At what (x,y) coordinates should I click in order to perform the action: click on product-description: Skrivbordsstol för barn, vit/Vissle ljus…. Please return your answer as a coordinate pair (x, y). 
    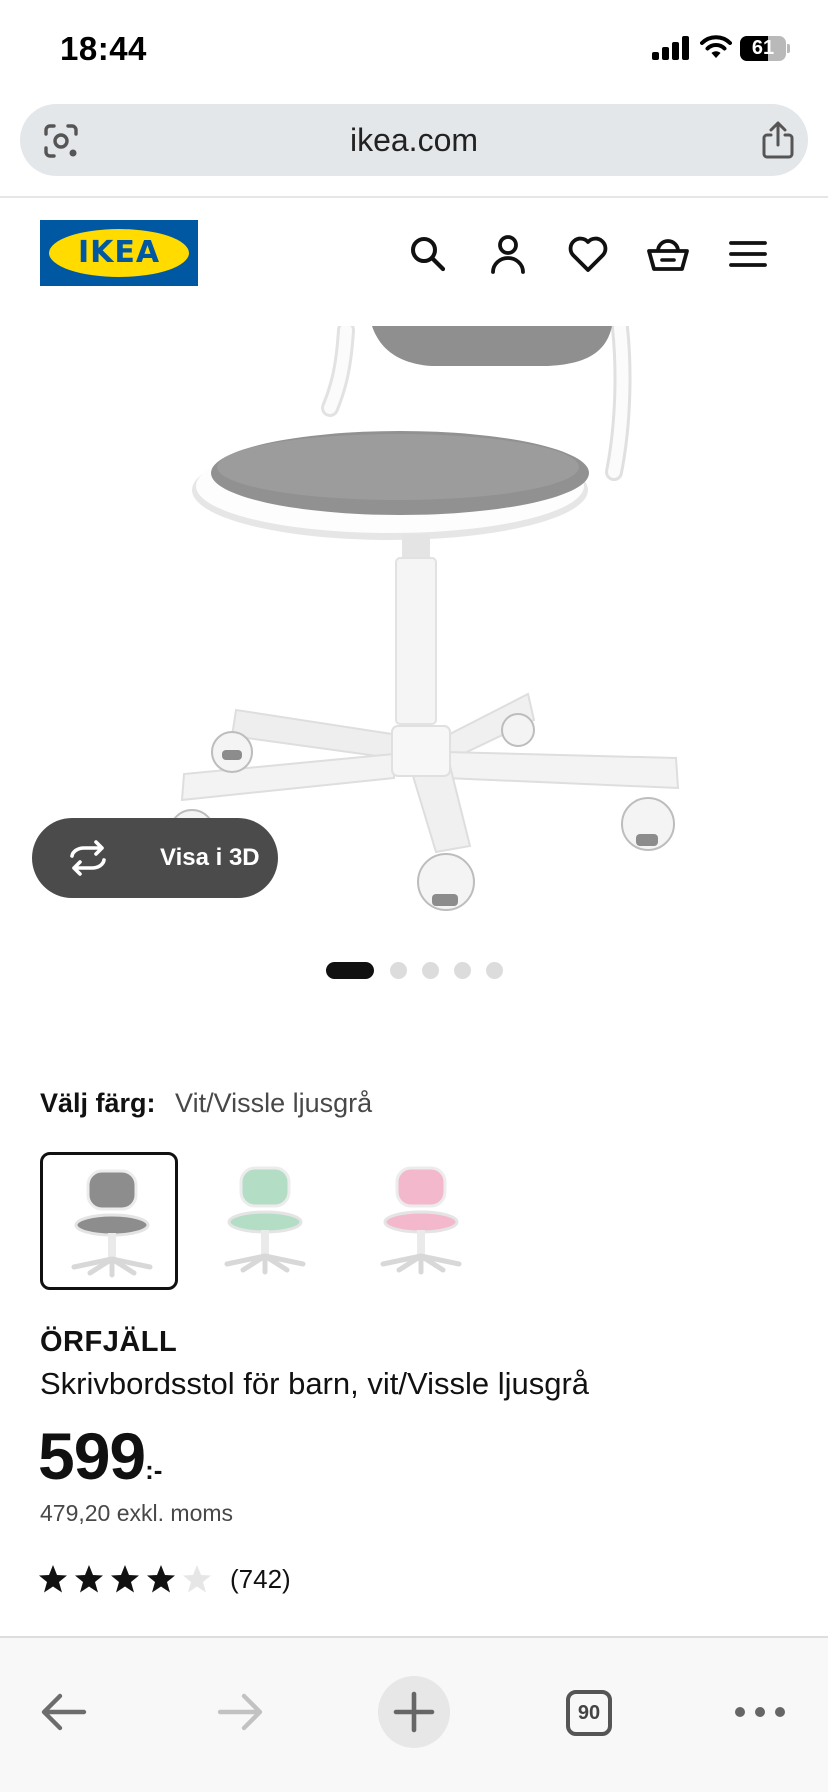
    Looking at the image, I should click on (315, 1383).